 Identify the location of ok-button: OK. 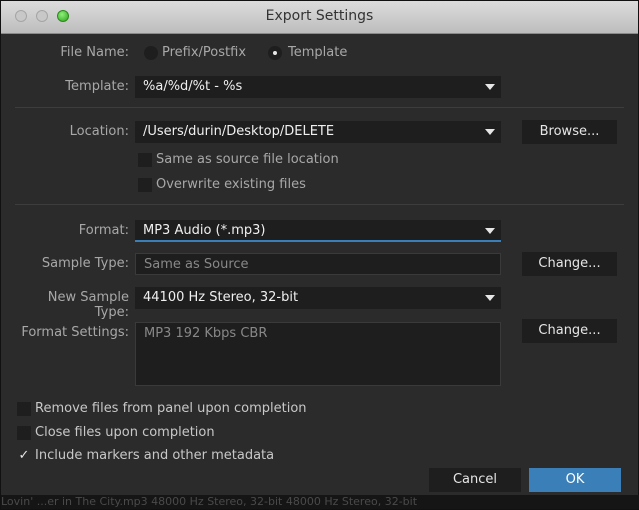
(575, 480).